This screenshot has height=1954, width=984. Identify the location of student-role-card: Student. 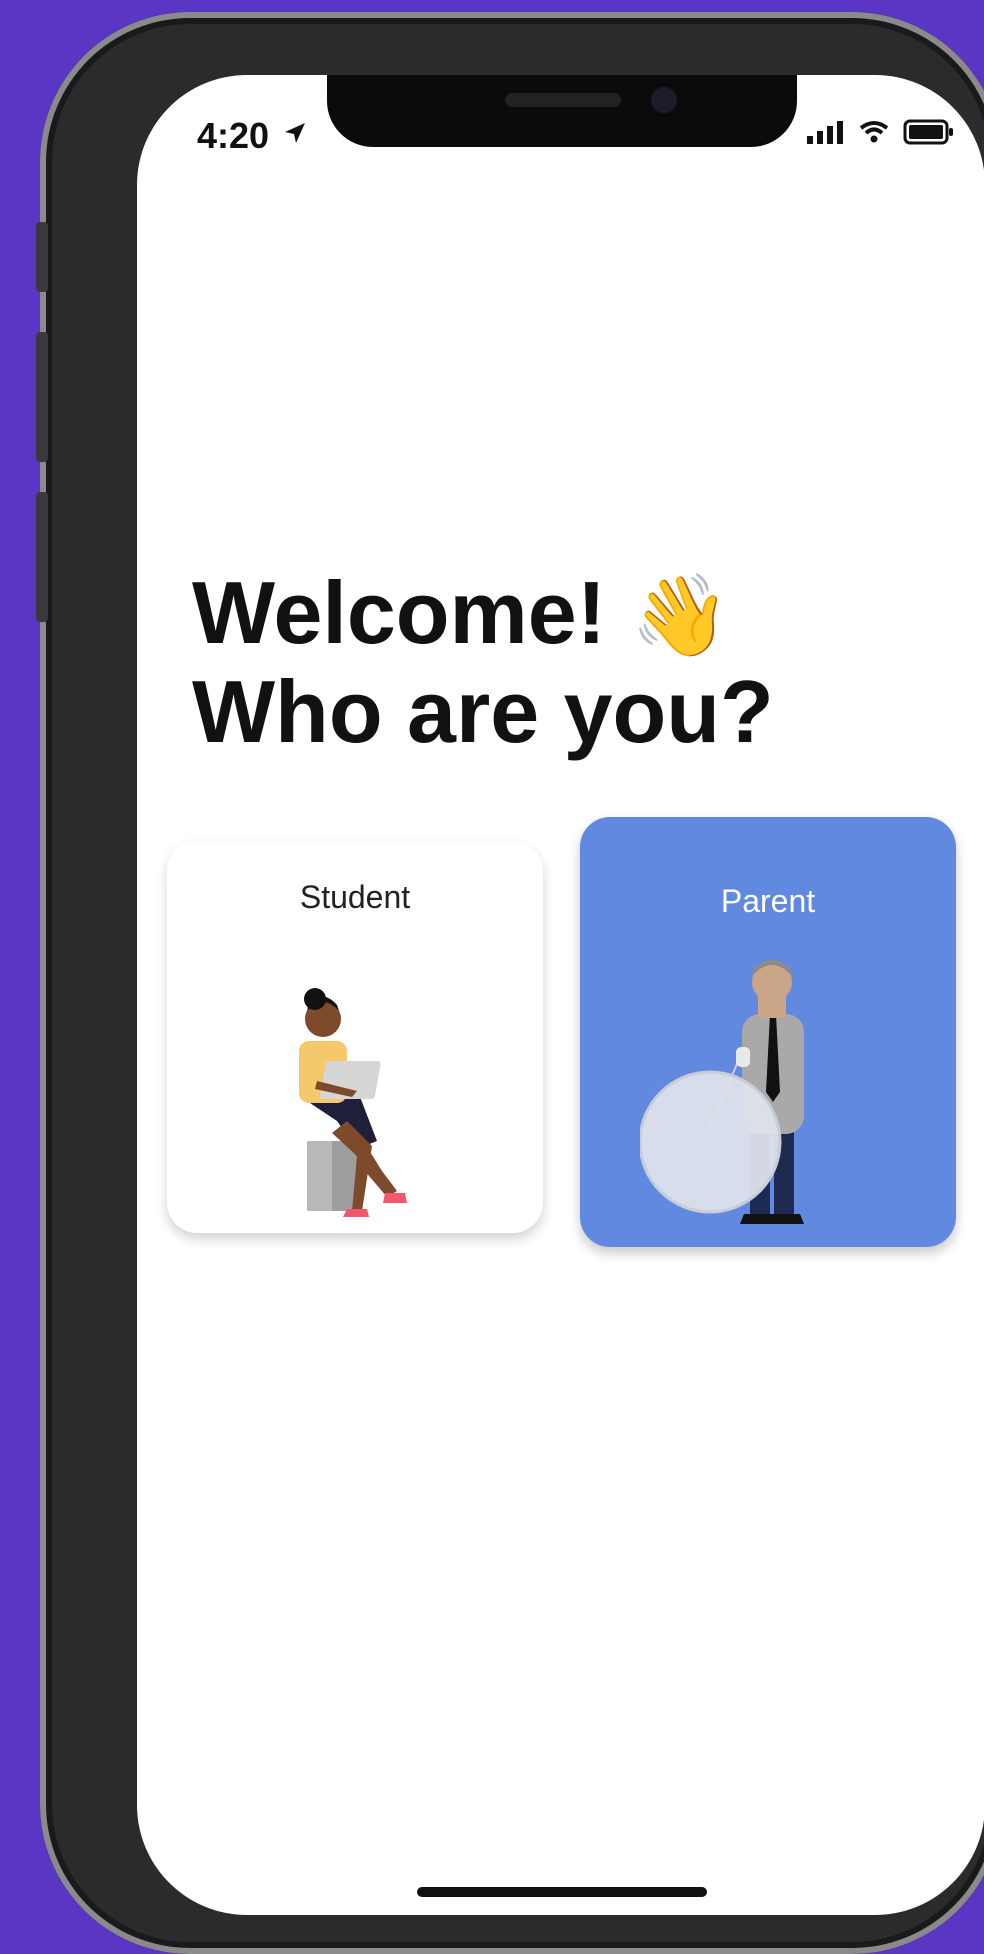
(355, 1037).